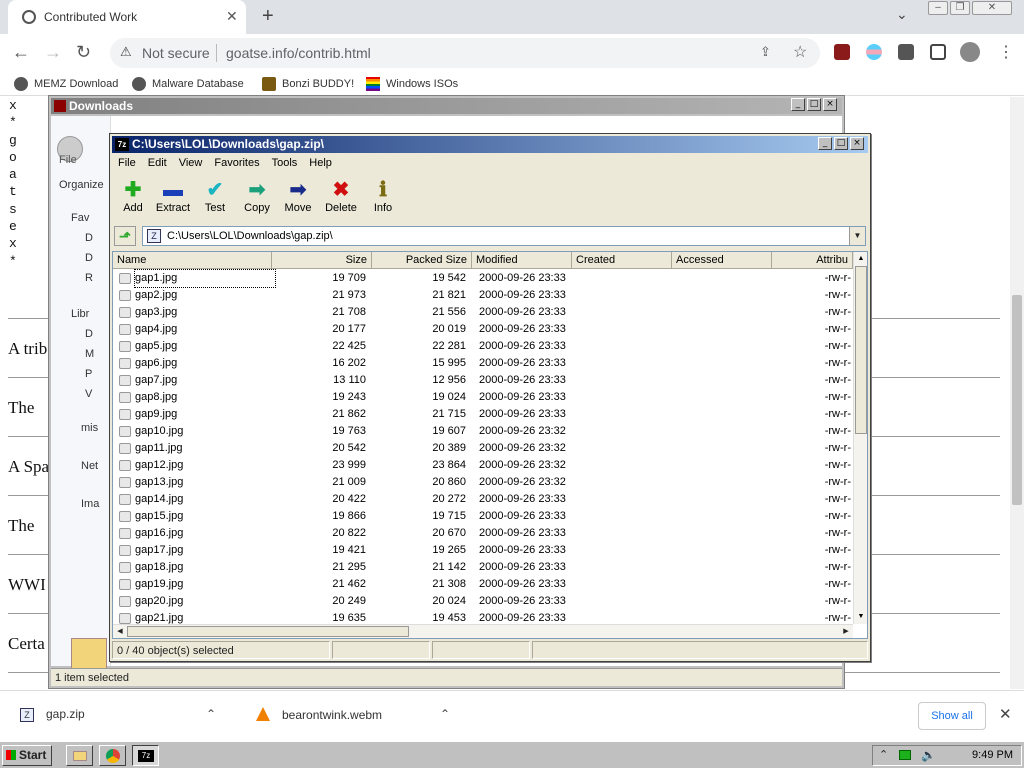 The height and width of the screenshot is (768, 1024). What do you see at coordinates (320, 163) in the screenshot?
I see `menu-help: Help` at bounding box center [320, 163].